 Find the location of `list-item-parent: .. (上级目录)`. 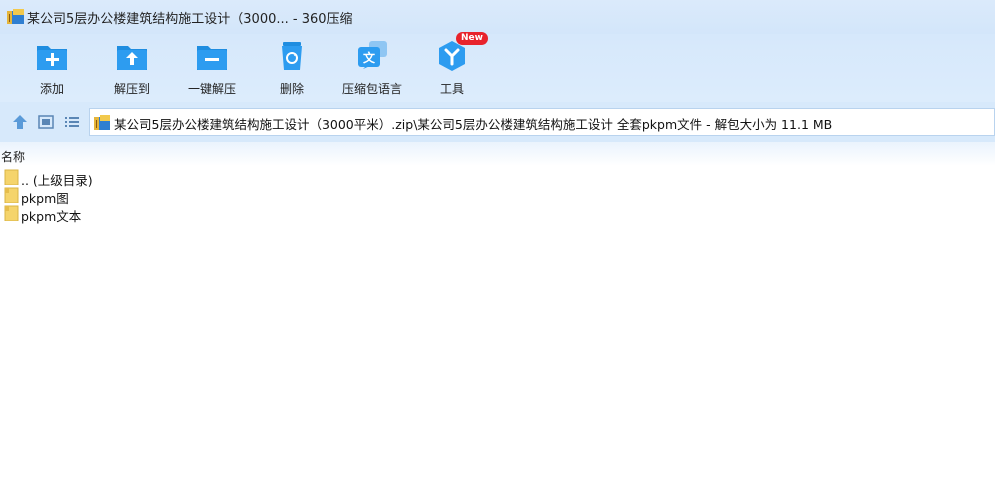

list-item-parent: .. (上级目录) is located at coordinates (497, 178).